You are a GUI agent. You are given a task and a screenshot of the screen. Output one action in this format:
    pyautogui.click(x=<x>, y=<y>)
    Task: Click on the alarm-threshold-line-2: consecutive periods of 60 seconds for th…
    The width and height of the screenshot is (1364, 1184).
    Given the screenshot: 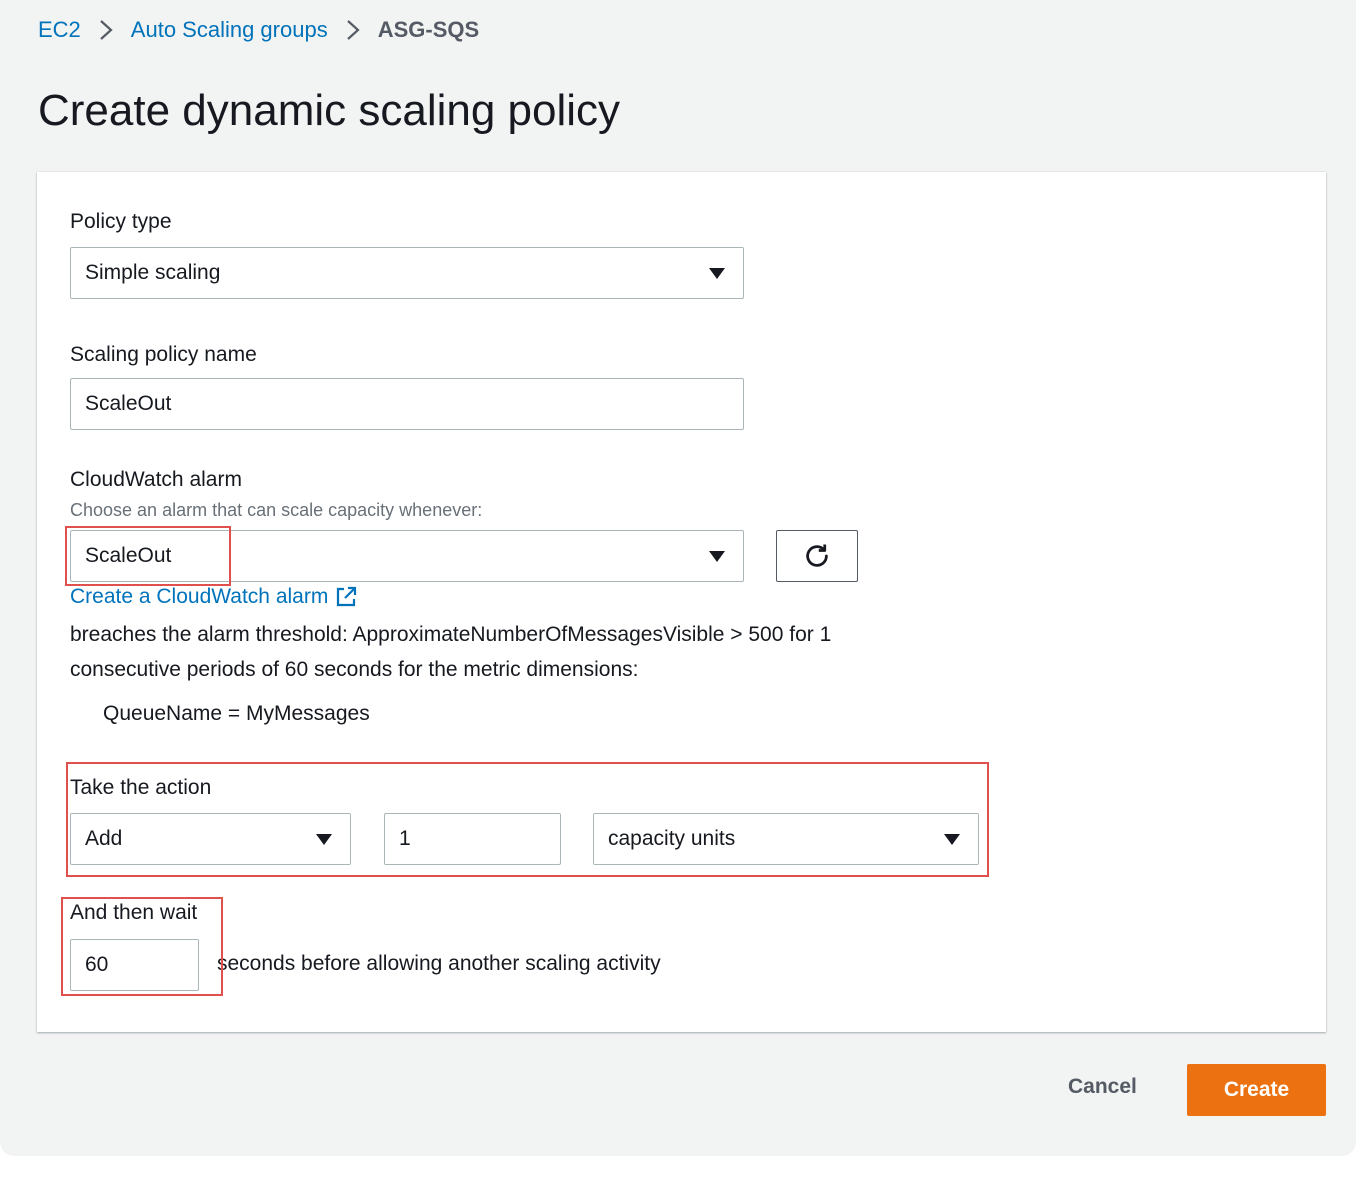 What is the action you would take?
    pyautogui.click(x=354, y=669)
    